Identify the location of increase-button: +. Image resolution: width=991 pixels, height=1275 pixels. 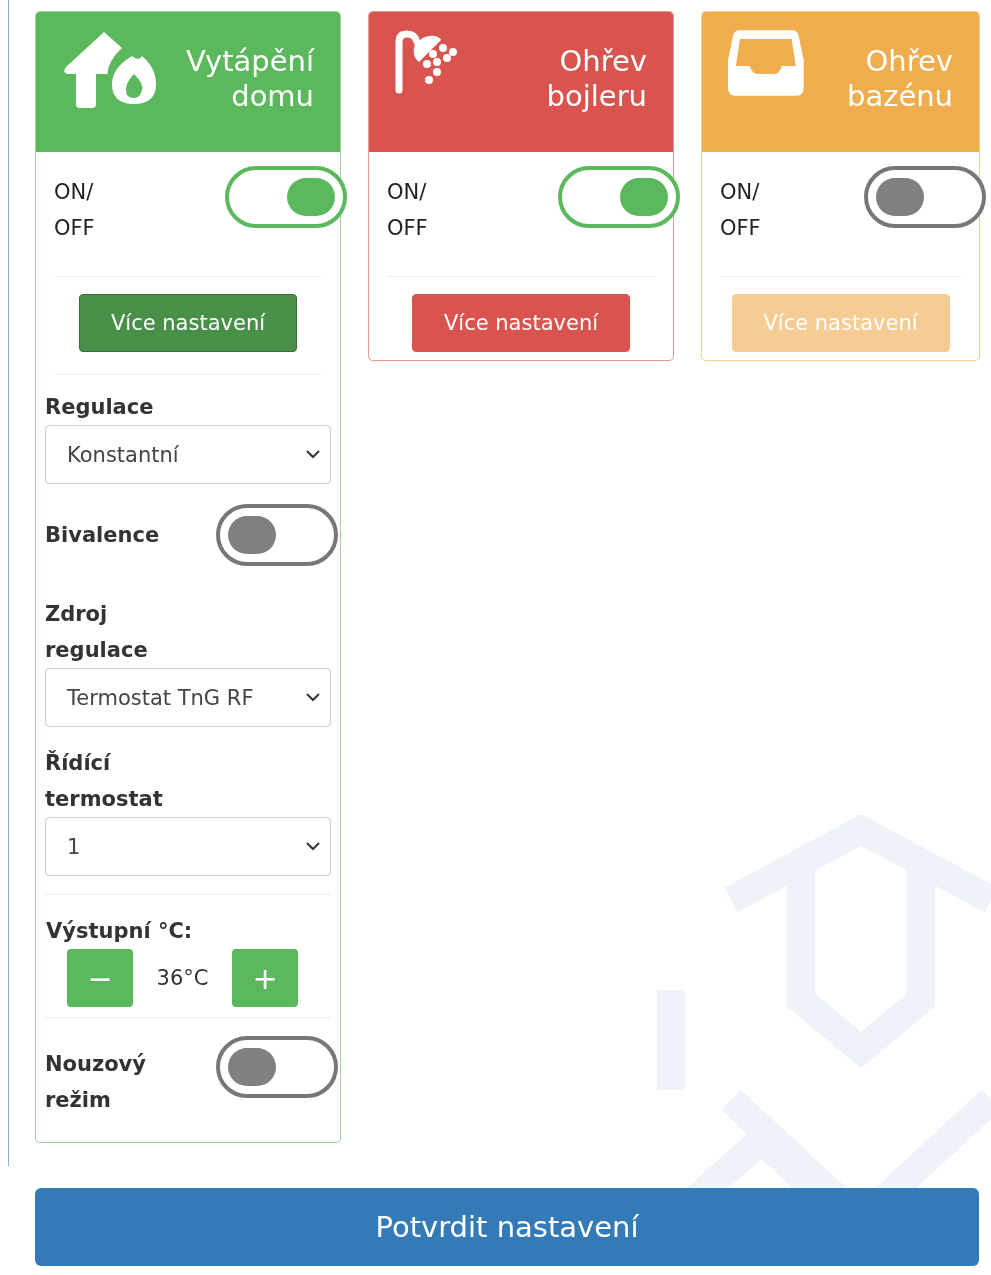
(265, 978).